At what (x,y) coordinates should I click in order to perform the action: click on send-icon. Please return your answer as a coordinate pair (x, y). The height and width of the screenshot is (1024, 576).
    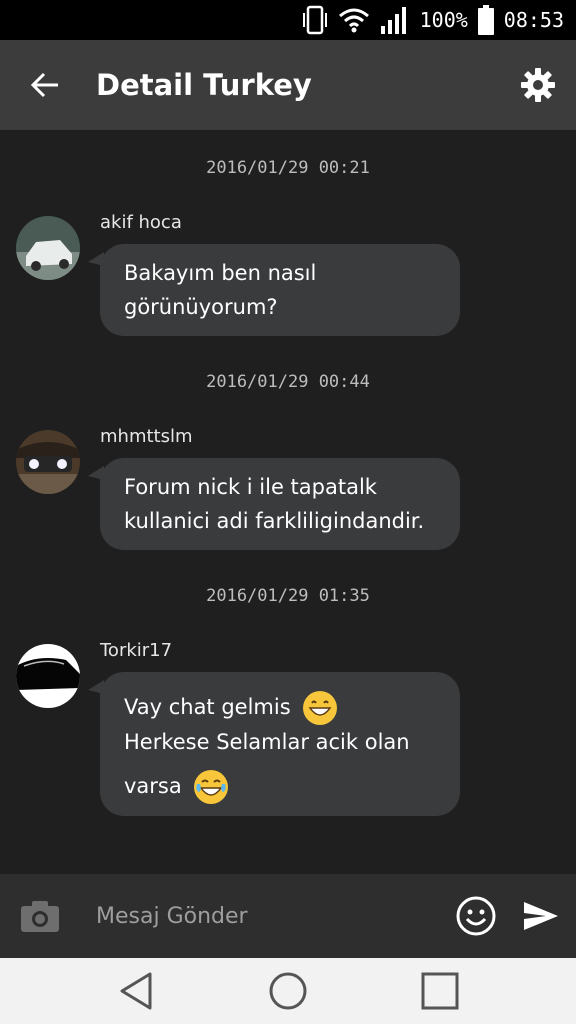
    Looking at the image, I should click on (541, 916).